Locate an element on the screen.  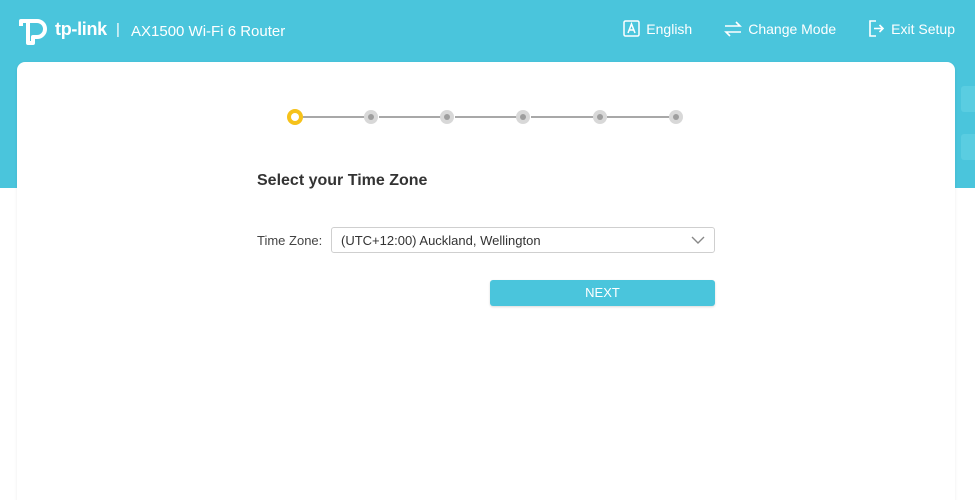
exit-setup-button: Exit Setup is located at coordinates (911, 28).